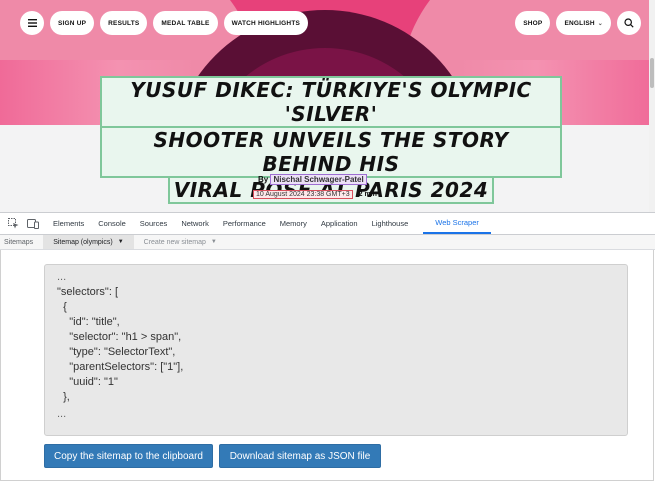  I want to click on nav-current-sitemap: Sitemap (olympics) ▼, so click(88, 242).